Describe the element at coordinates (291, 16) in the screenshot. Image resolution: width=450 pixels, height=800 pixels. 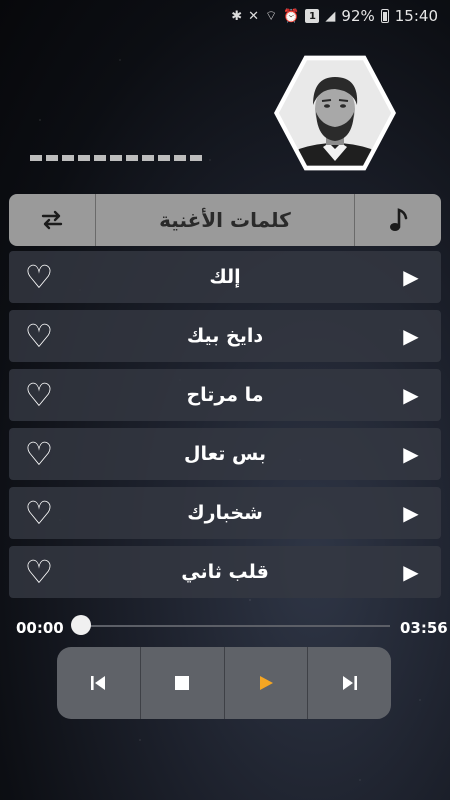
I see `alarm-icon: ⏰` at that location.